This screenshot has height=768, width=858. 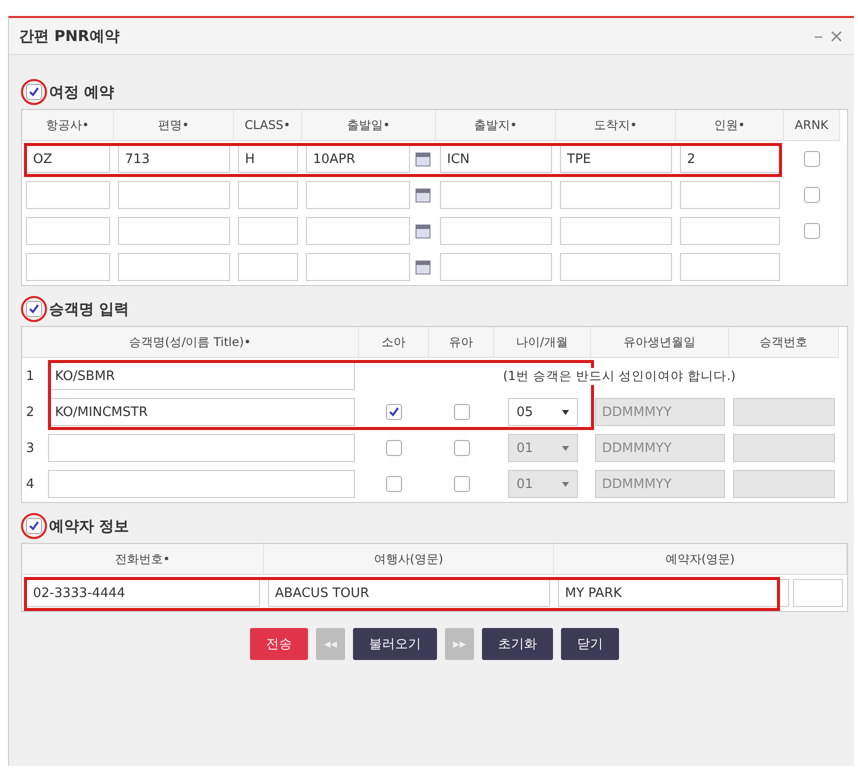 What do you see at coordinates (496, 159) in the screenshot?
I see `input-field: ICN` at bounding box center [496, 159].